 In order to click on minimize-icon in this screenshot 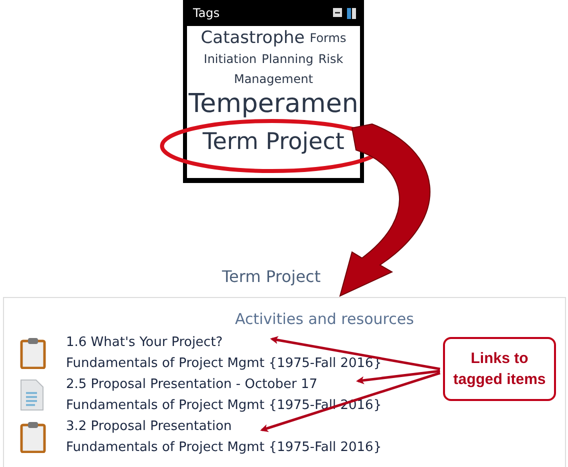, I will do `click(337, 12)`.